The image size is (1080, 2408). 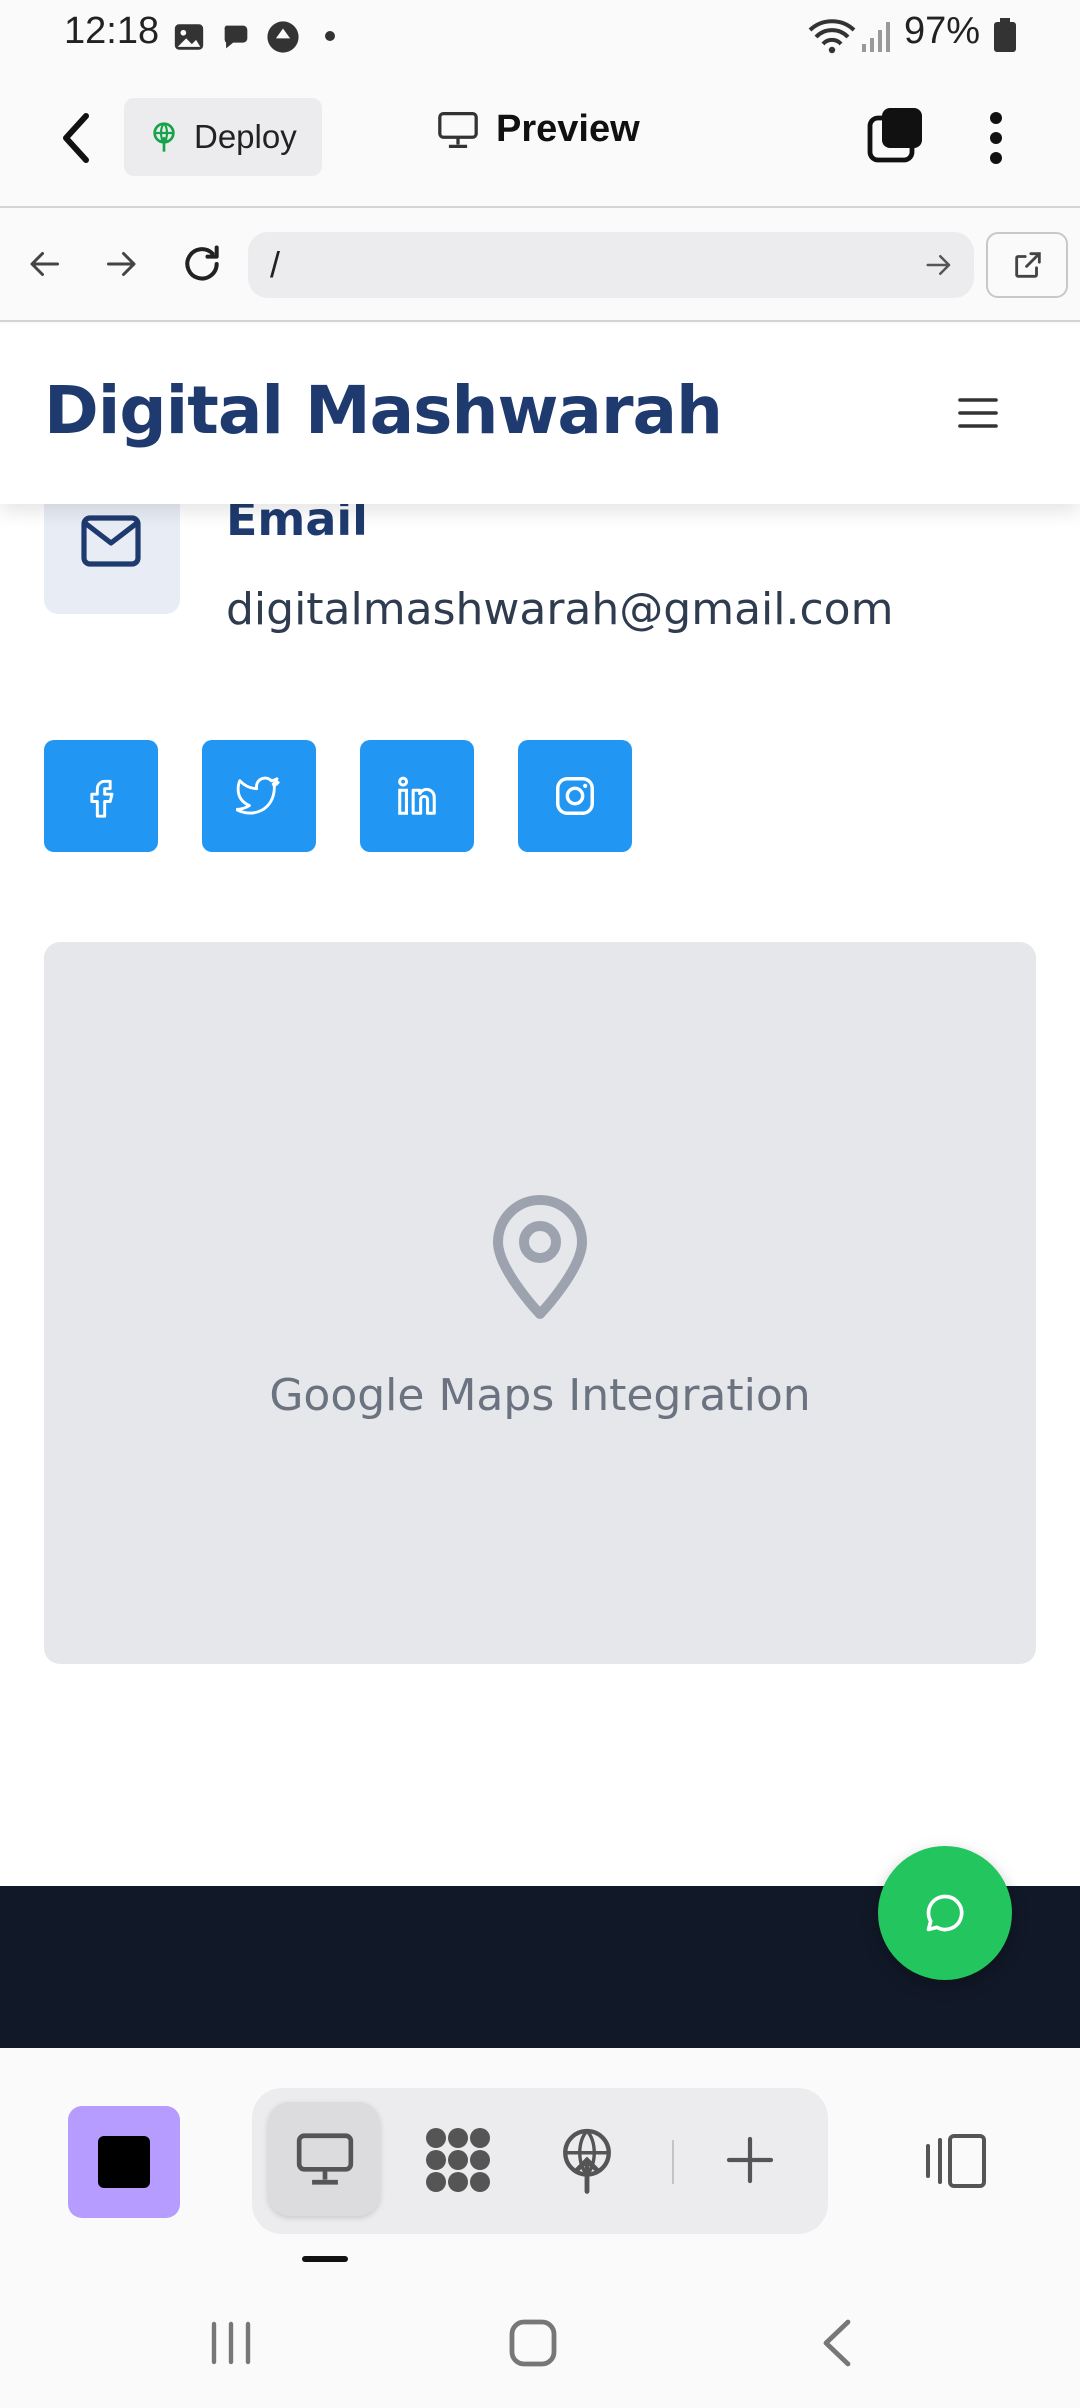 I want to click on url-field: /, so click(x=611, y=265).